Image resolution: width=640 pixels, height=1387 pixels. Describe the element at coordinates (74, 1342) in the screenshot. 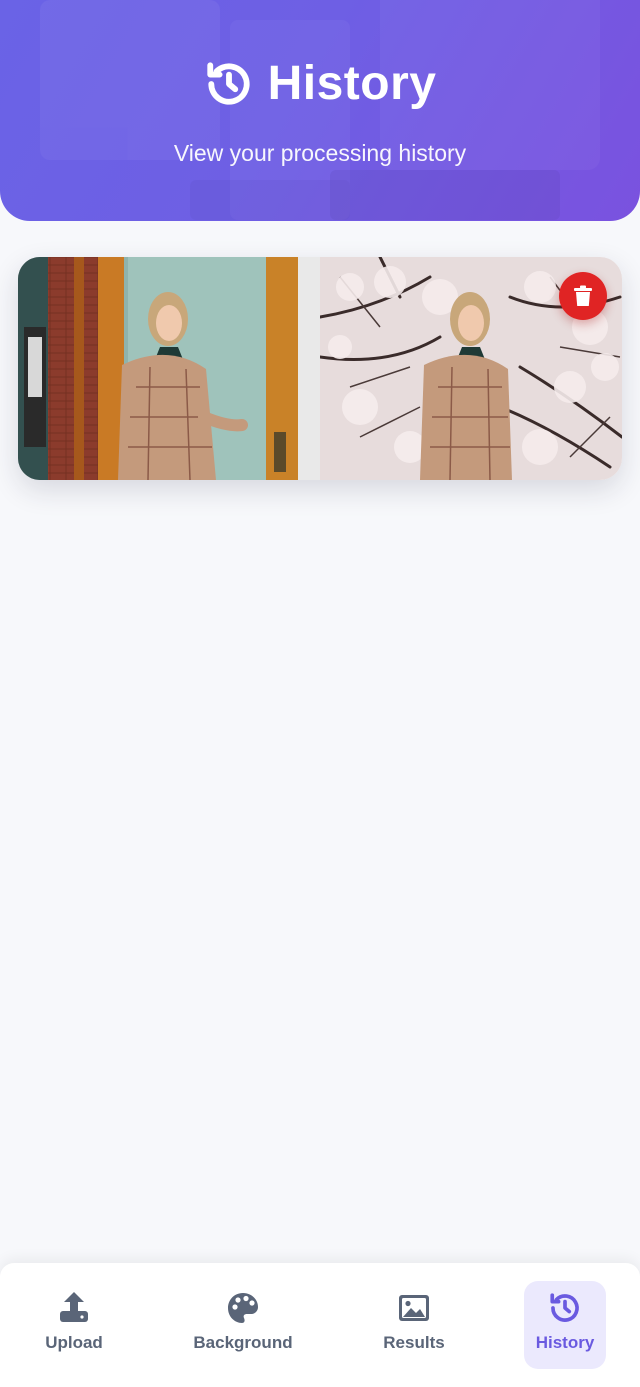

I see `nav-upload-label: Upload` at that location.